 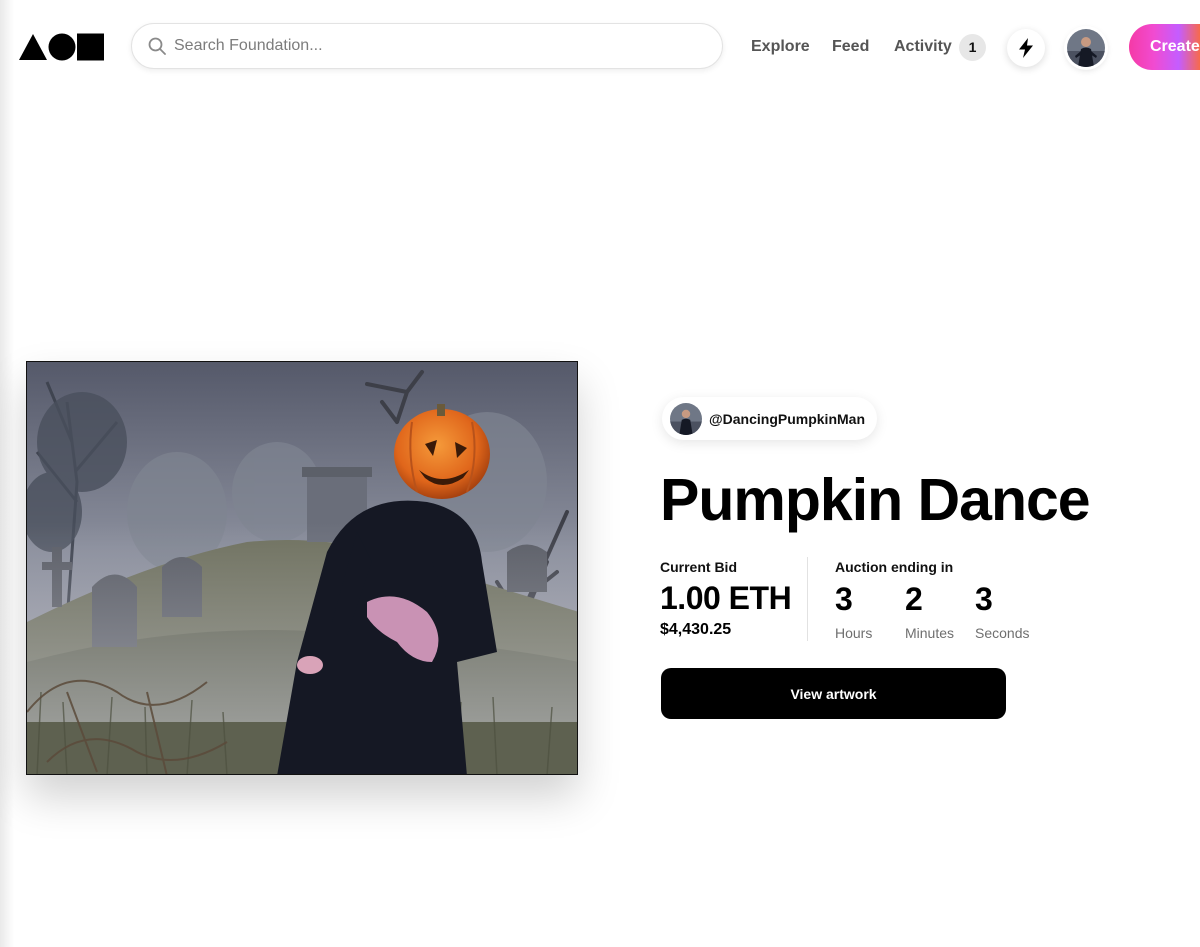 I want to click on lightning-button, so click(x=1026, y=48).